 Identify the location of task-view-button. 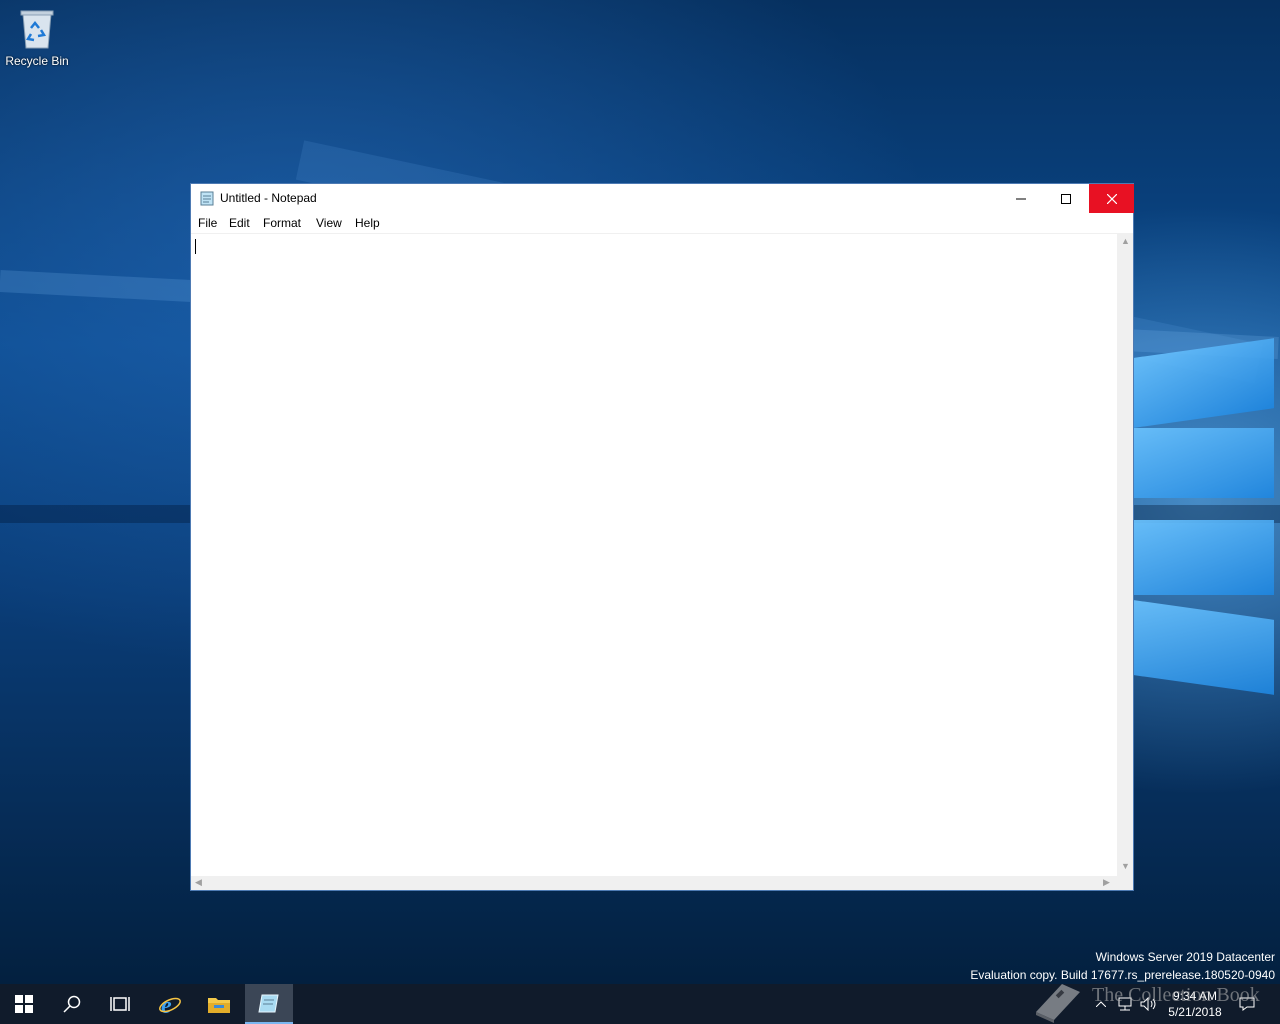
(120, 1004).